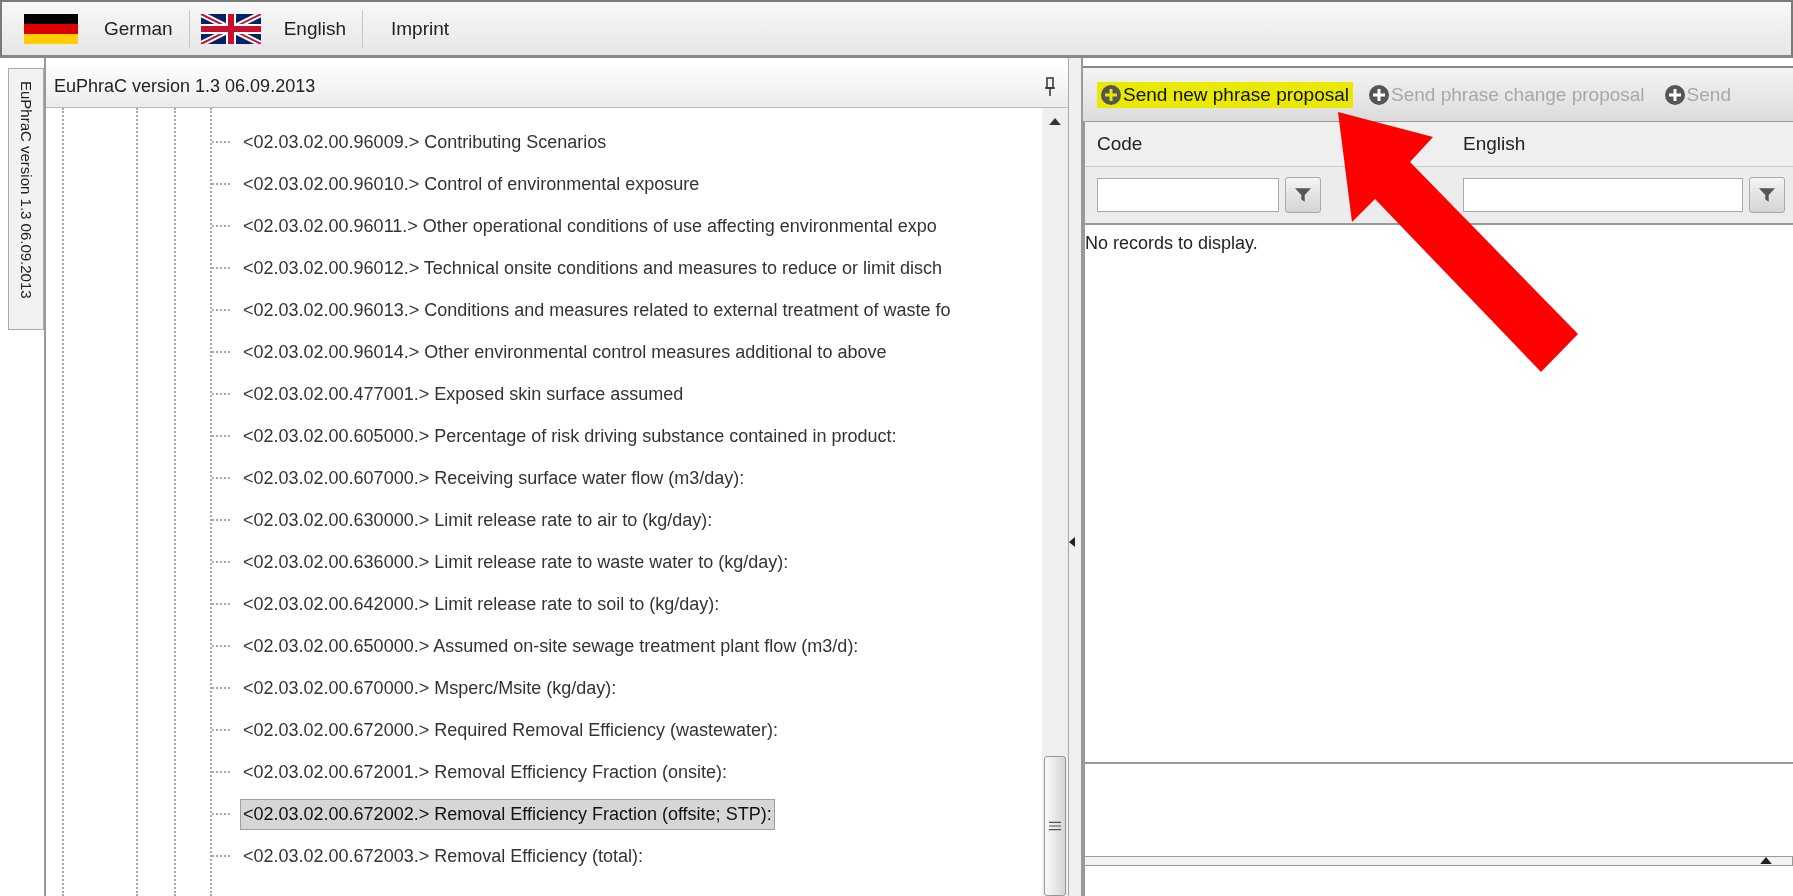  I want to click on tree-item: <02.03.02.00.672003.> Removal Efficiency (total):, so click(443, 856).